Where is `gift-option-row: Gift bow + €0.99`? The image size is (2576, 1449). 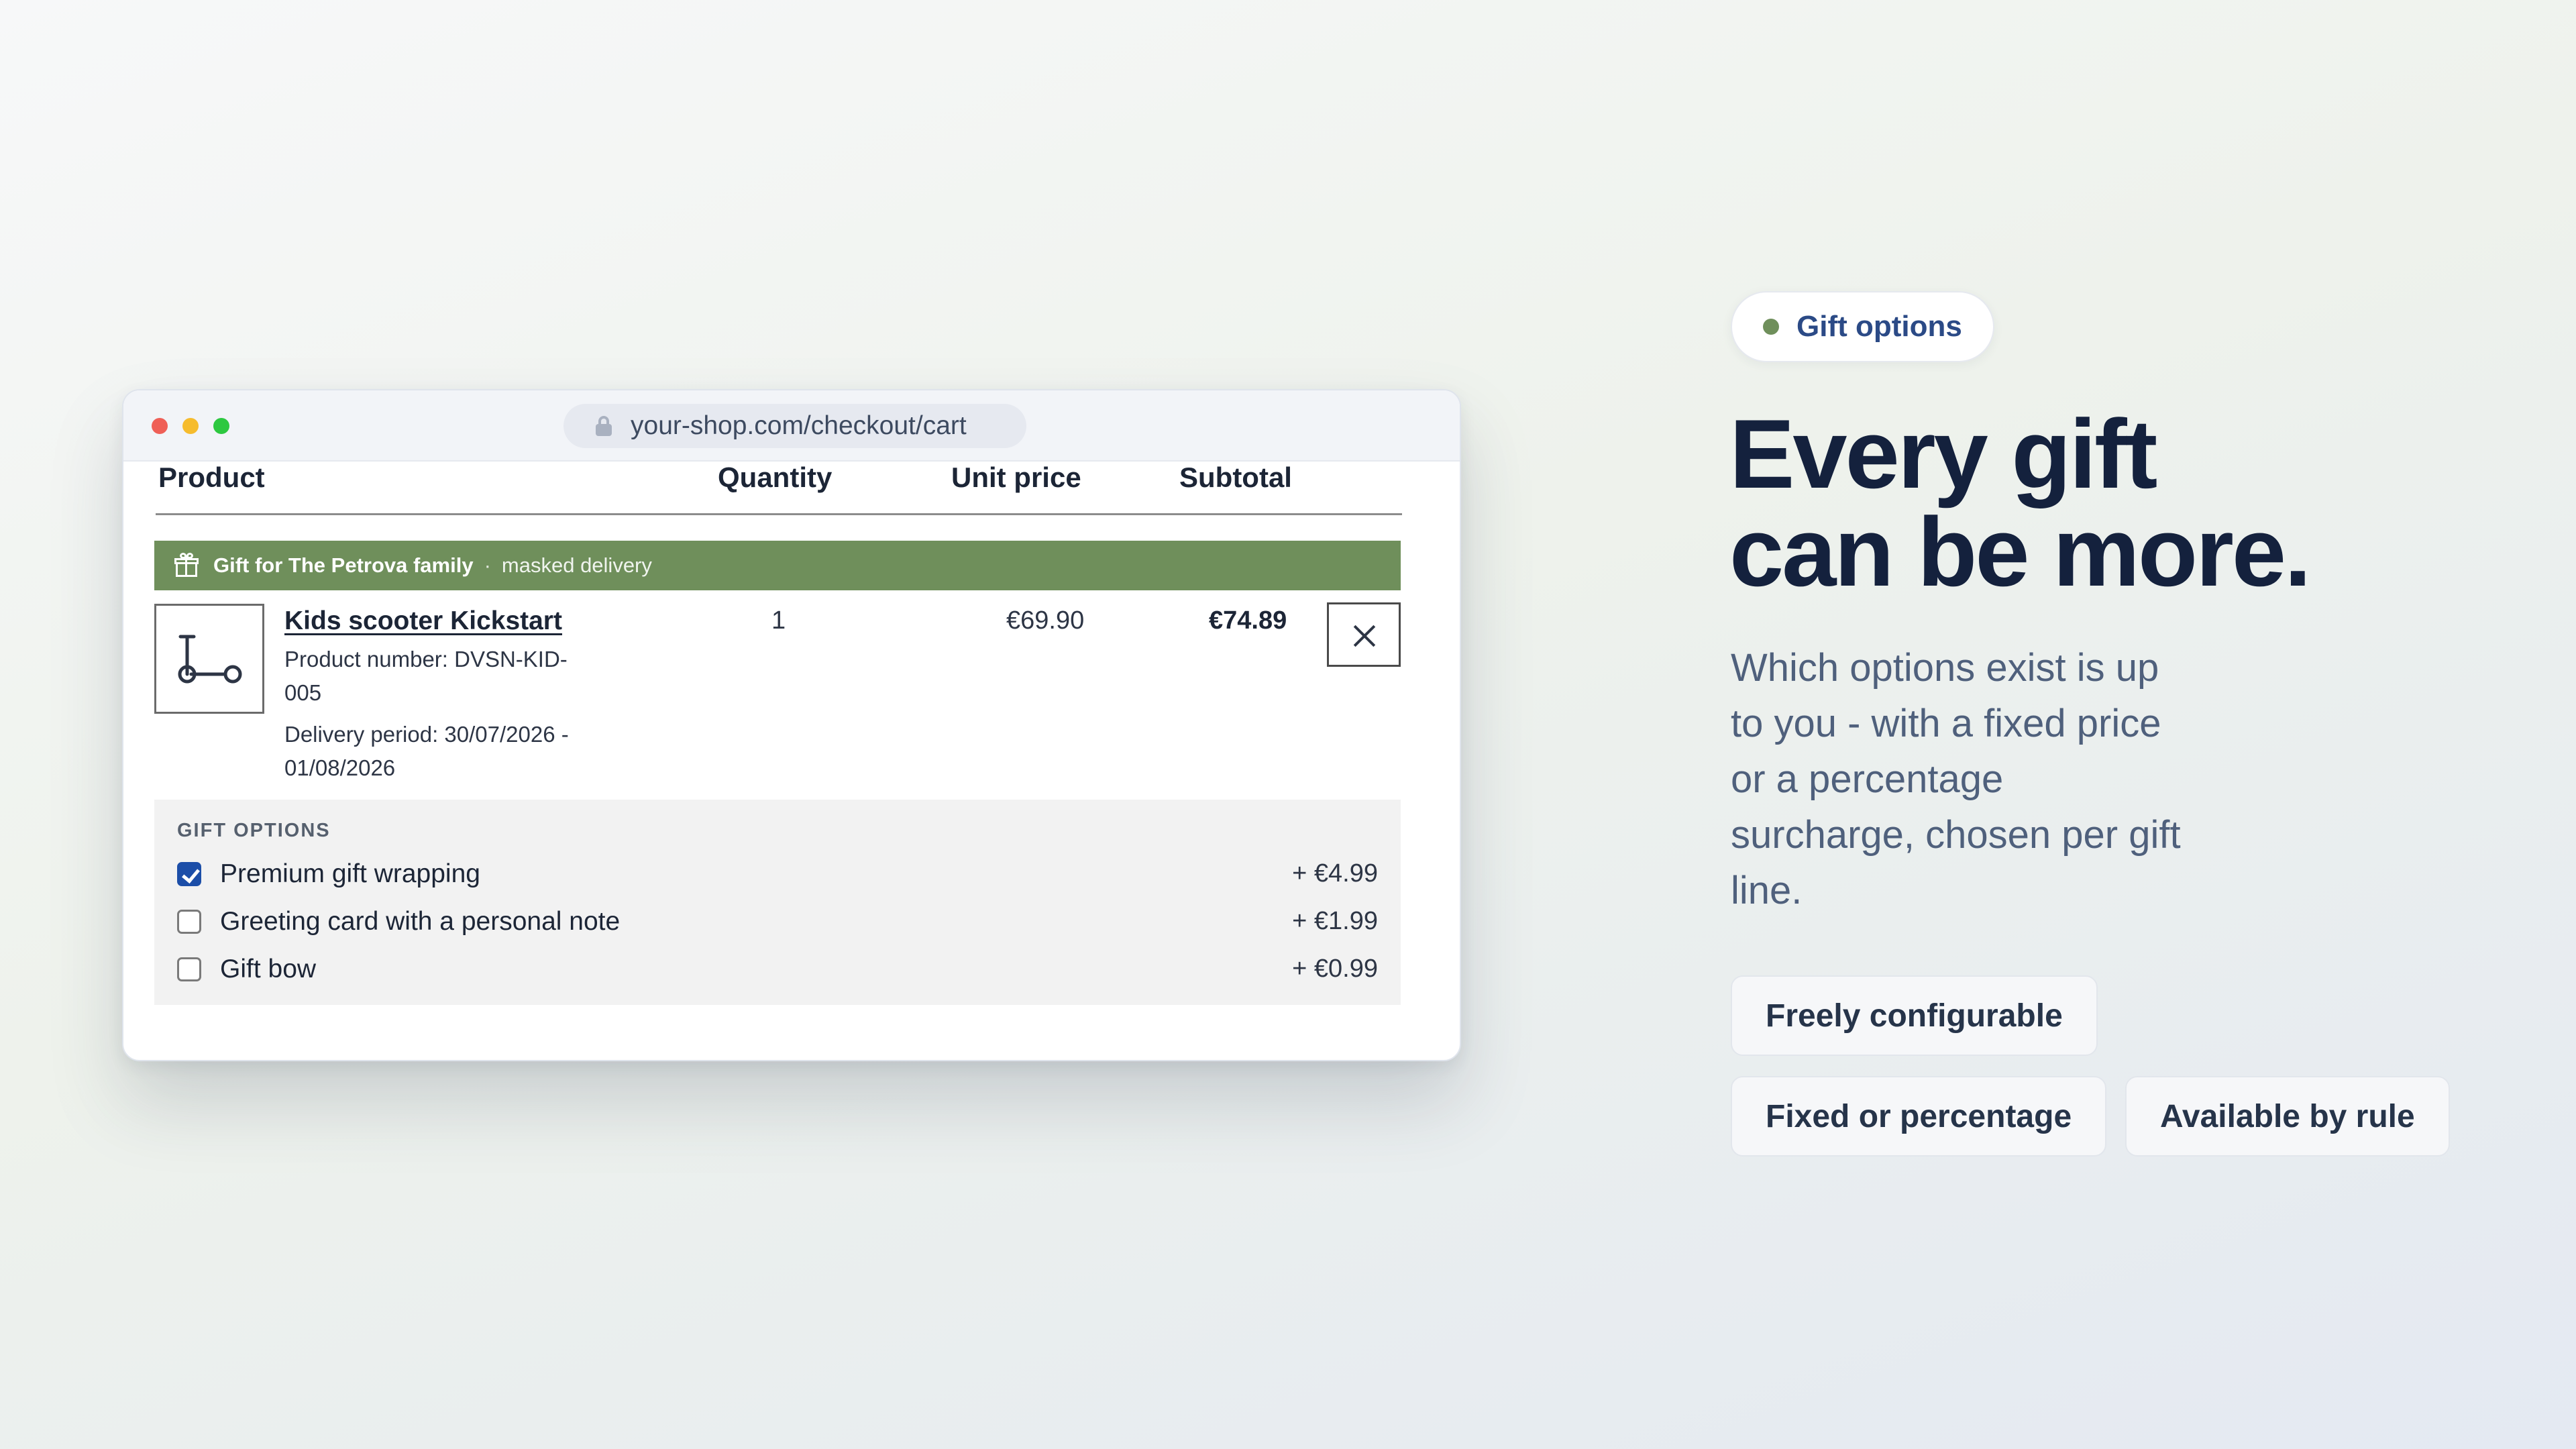 gift-option-row: Gift bow + €0.99 is located at coordinates (777, 969).